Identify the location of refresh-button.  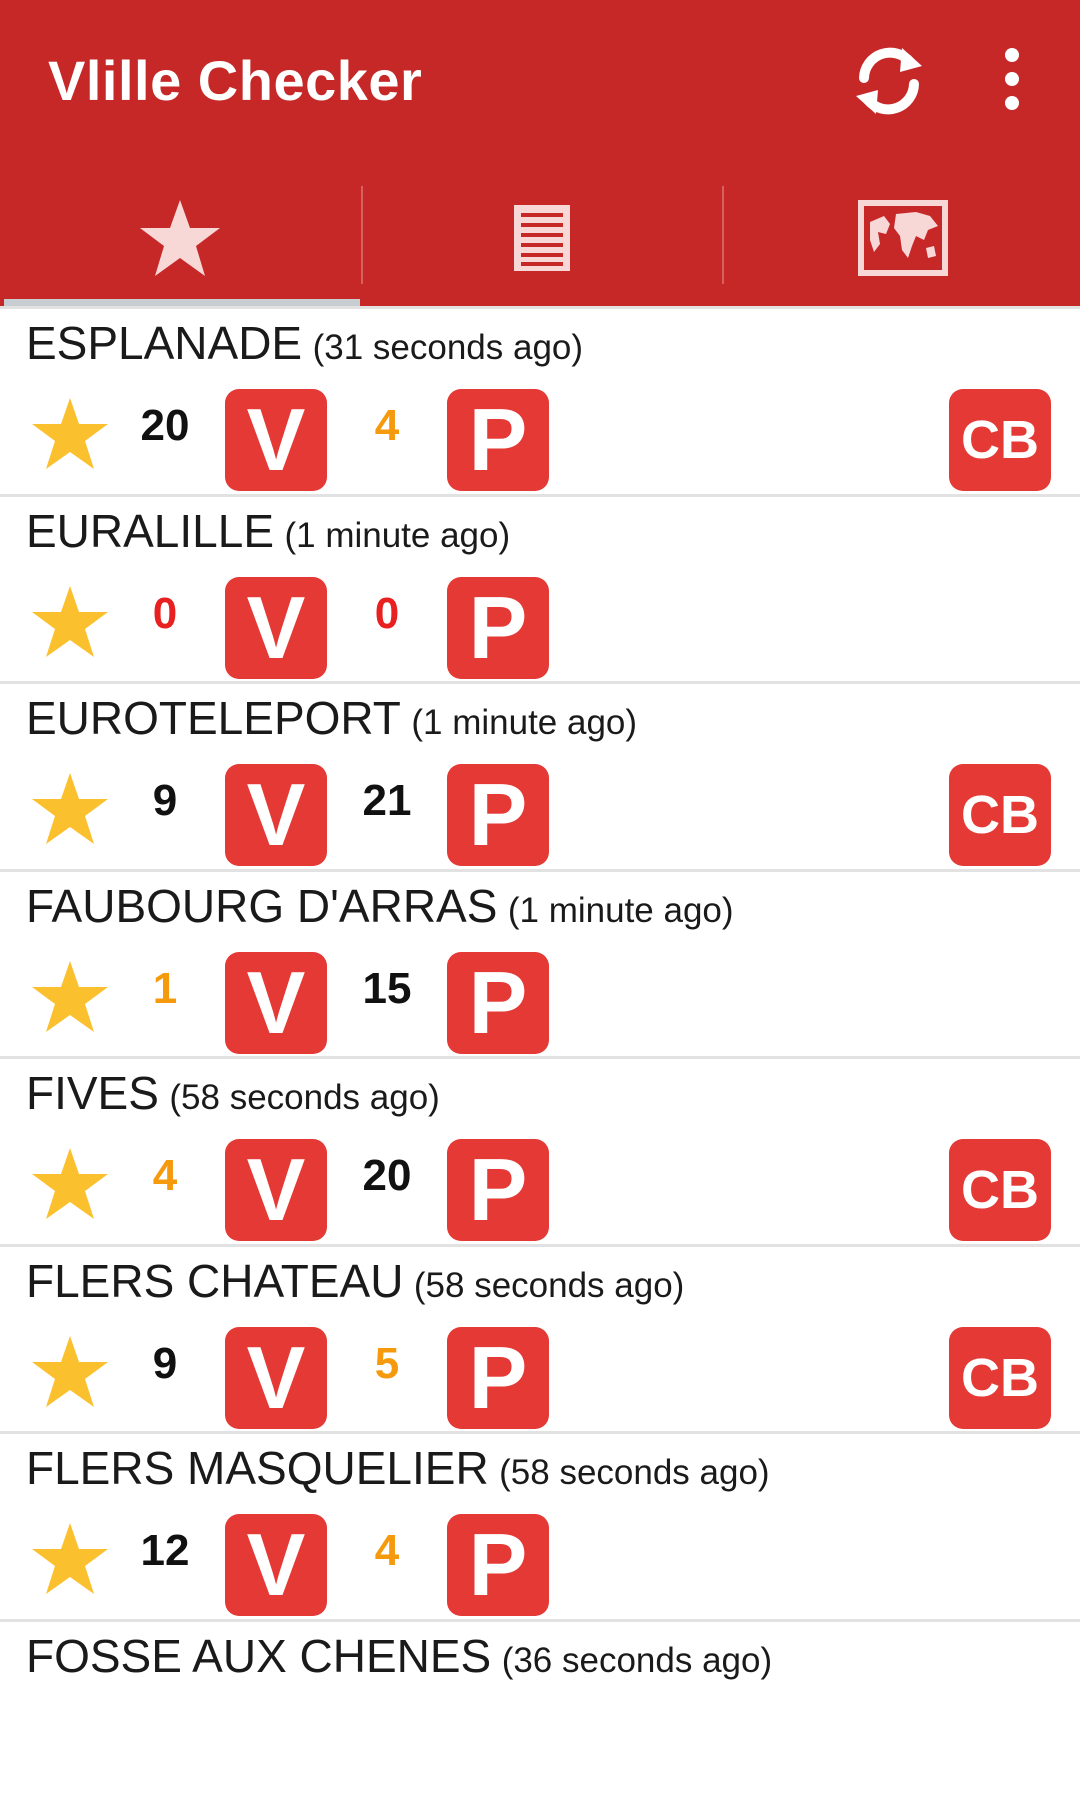
(889, 81).